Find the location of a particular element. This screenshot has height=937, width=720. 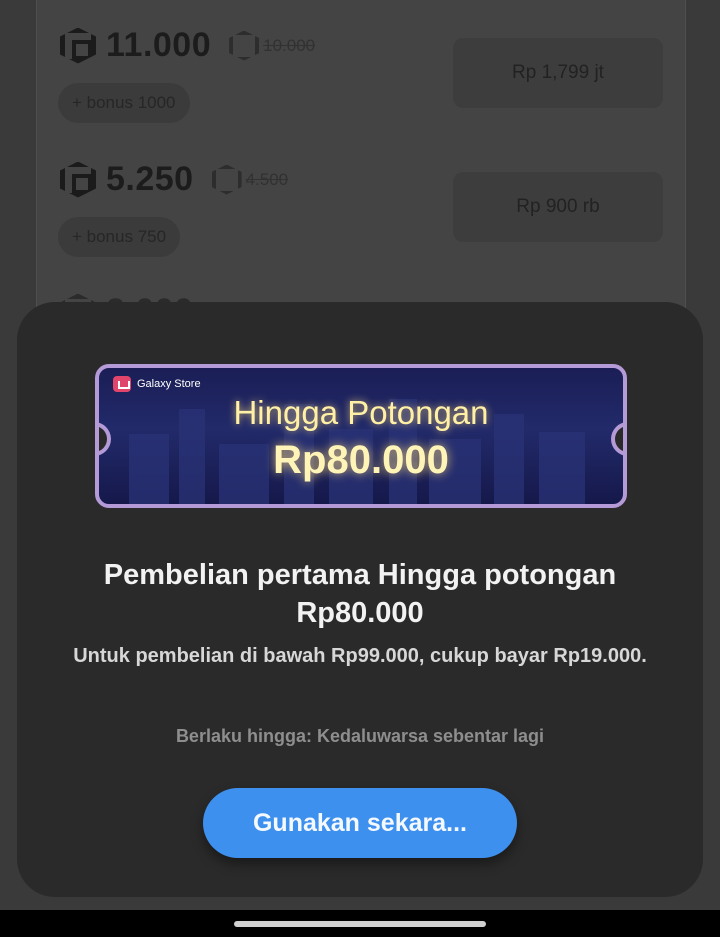

amount-row: 5.250 4.500 is located at coordinates (174, 179).